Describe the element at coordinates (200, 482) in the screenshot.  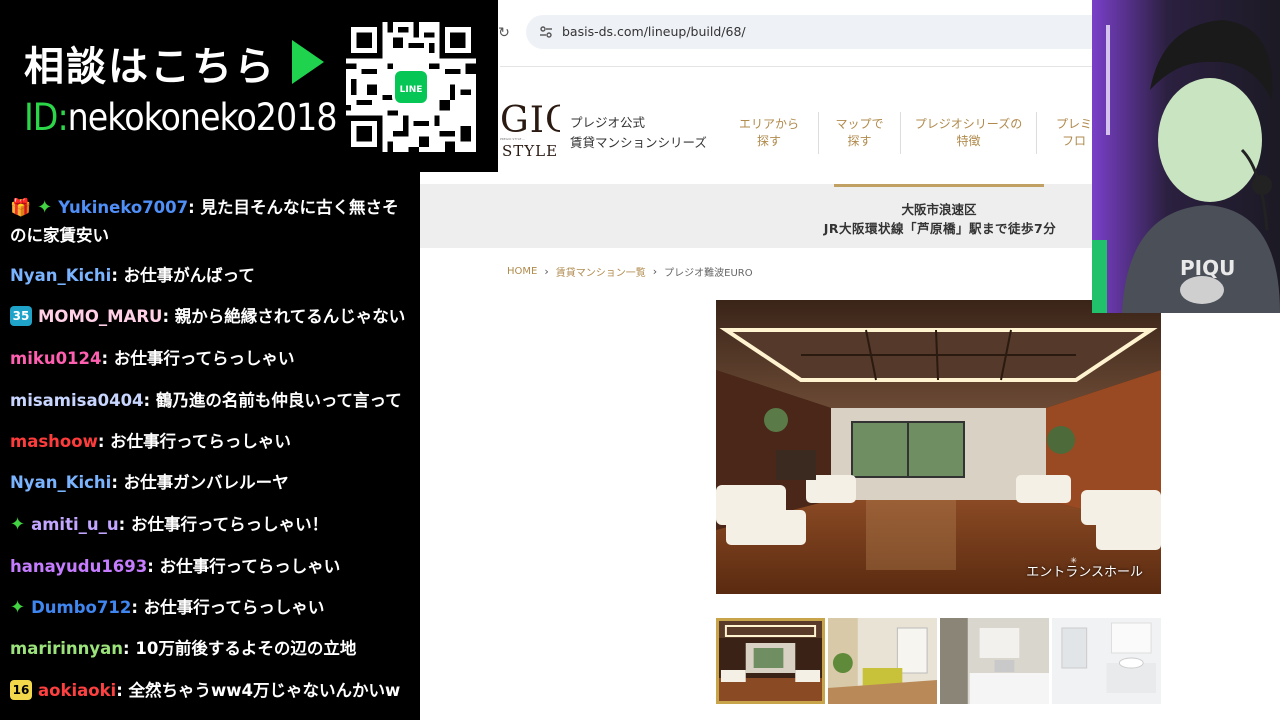
I see `chat-text: : お仕事ガンバレルーヤ` at that location.